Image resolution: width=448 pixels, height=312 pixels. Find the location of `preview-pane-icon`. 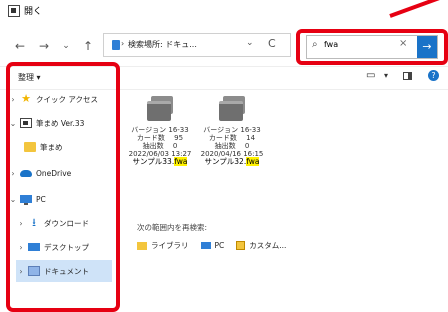

preview-pane-icon is located at coordinates (407, 76).